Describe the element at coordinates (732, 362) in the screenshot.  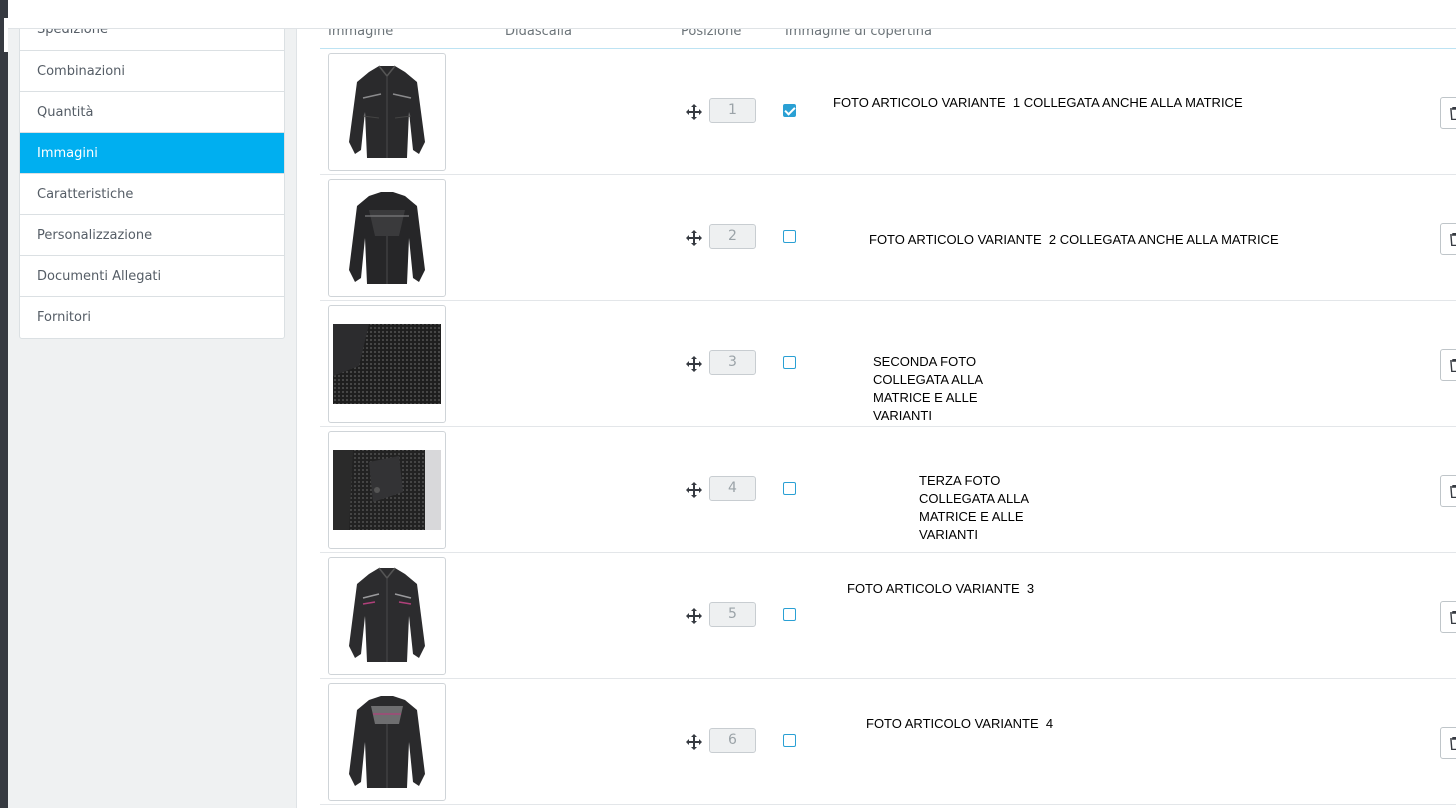
I see `position-input: 3` at that location.